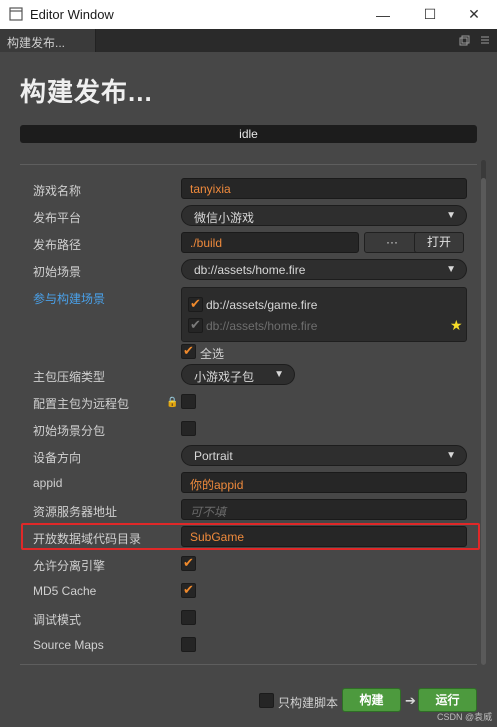  I want to click on remote-server-label: 资源服务器地址, so click(75, 512).